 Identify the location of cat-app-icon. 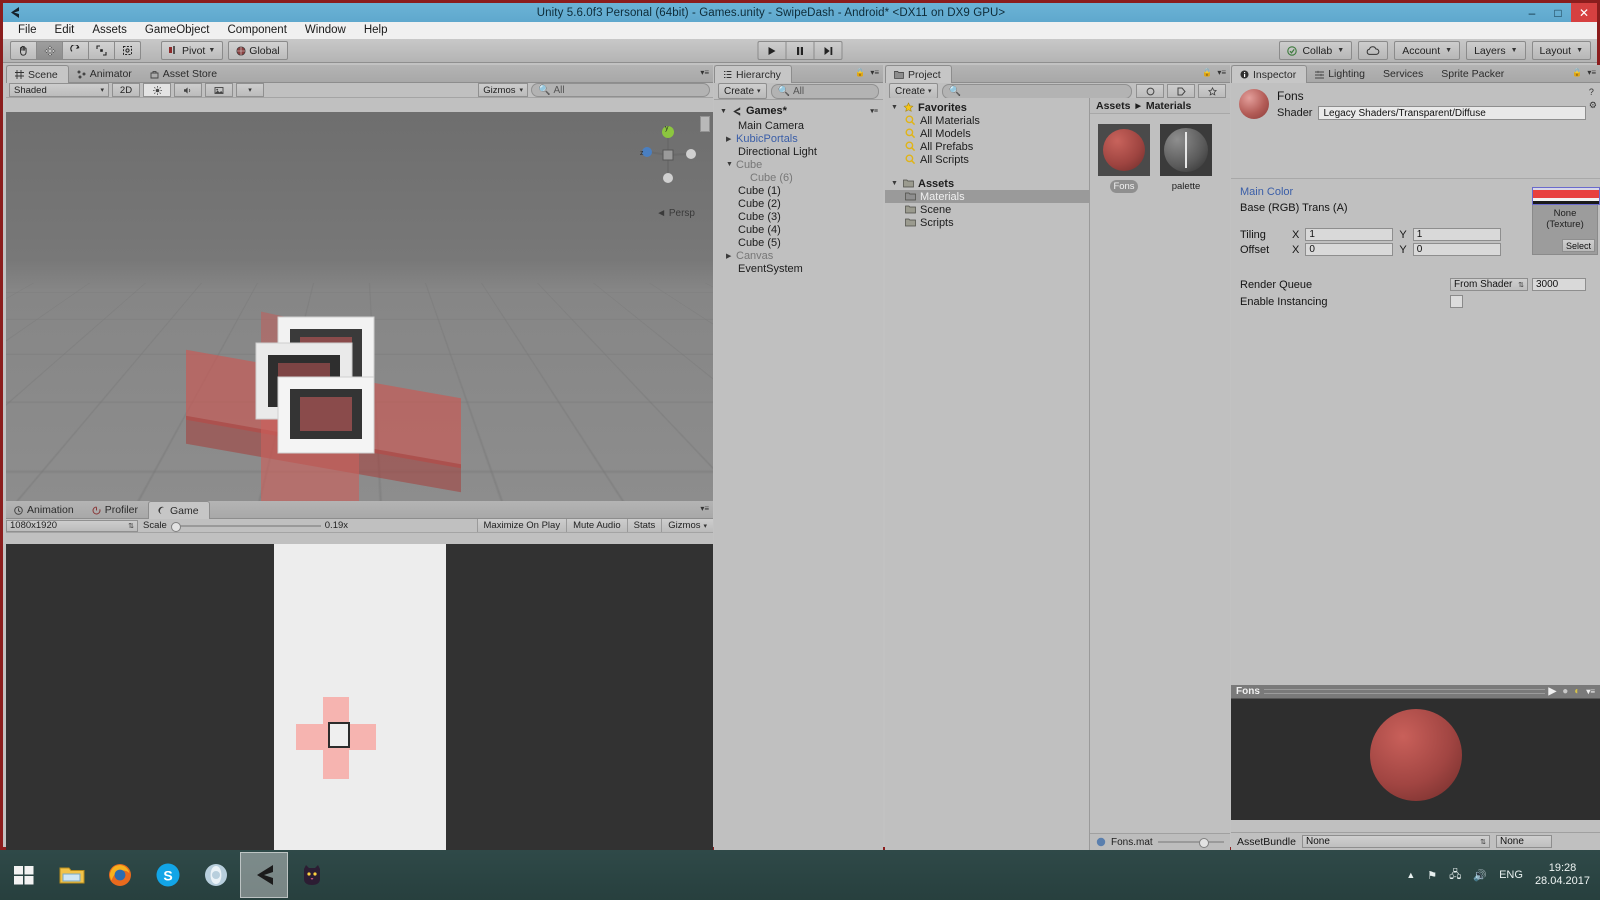
(312, 875).